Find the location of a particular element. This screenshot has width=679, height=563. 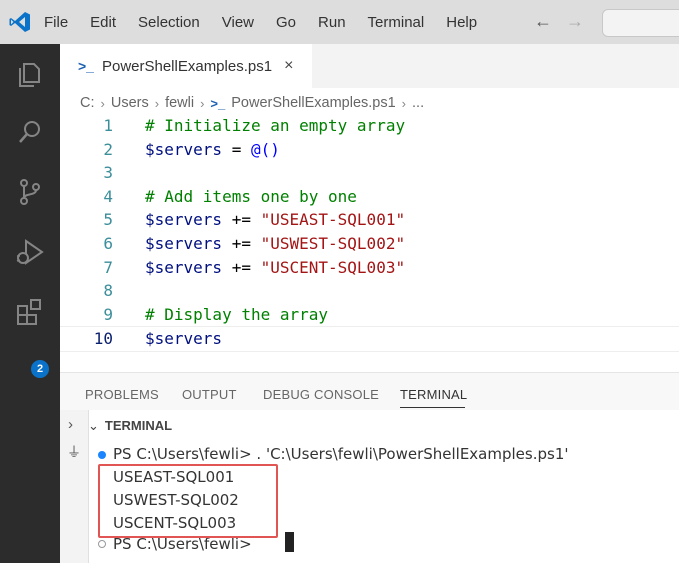

tab-problems: PROBLEMS is located at coordinates (122, 394).